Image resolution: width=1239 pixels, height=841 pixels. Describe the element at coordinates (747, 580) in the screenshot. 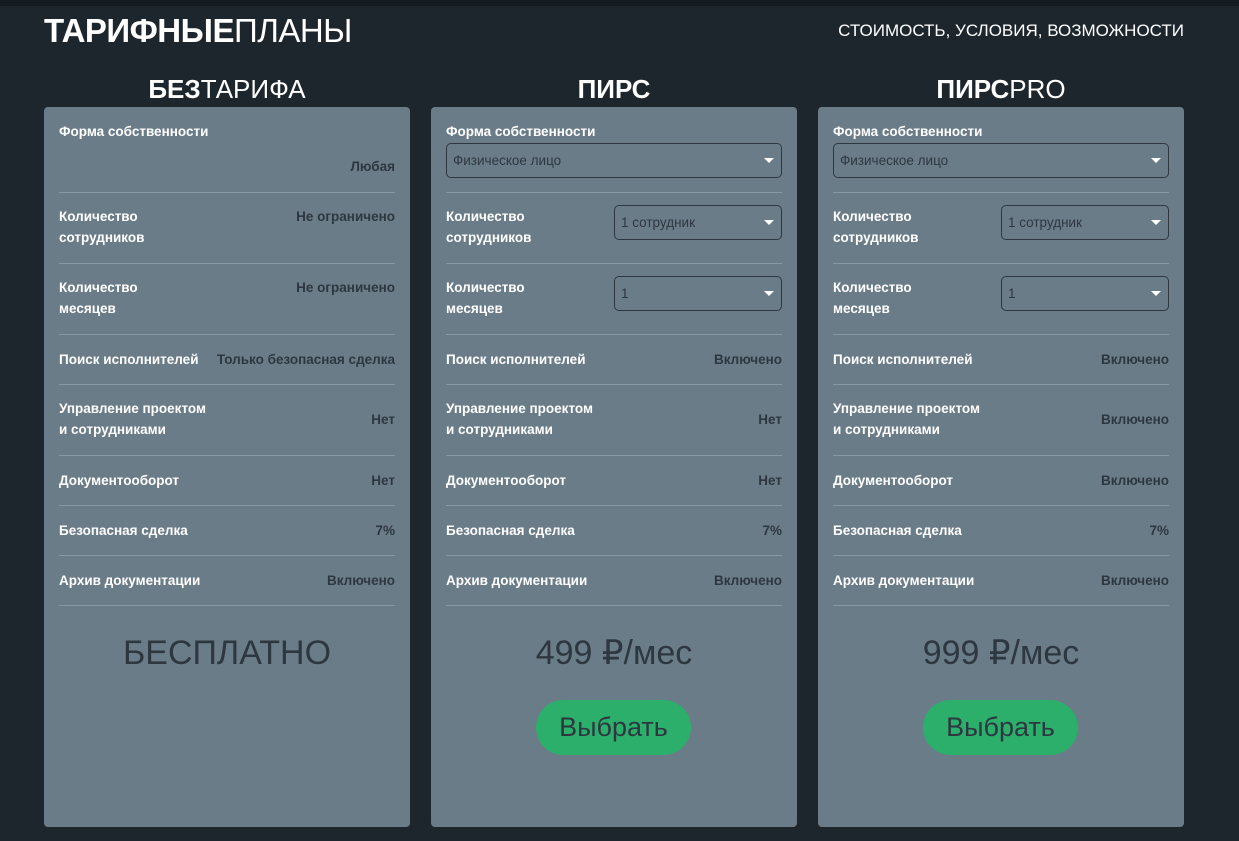

I see `archive-value: Включено` at that location.